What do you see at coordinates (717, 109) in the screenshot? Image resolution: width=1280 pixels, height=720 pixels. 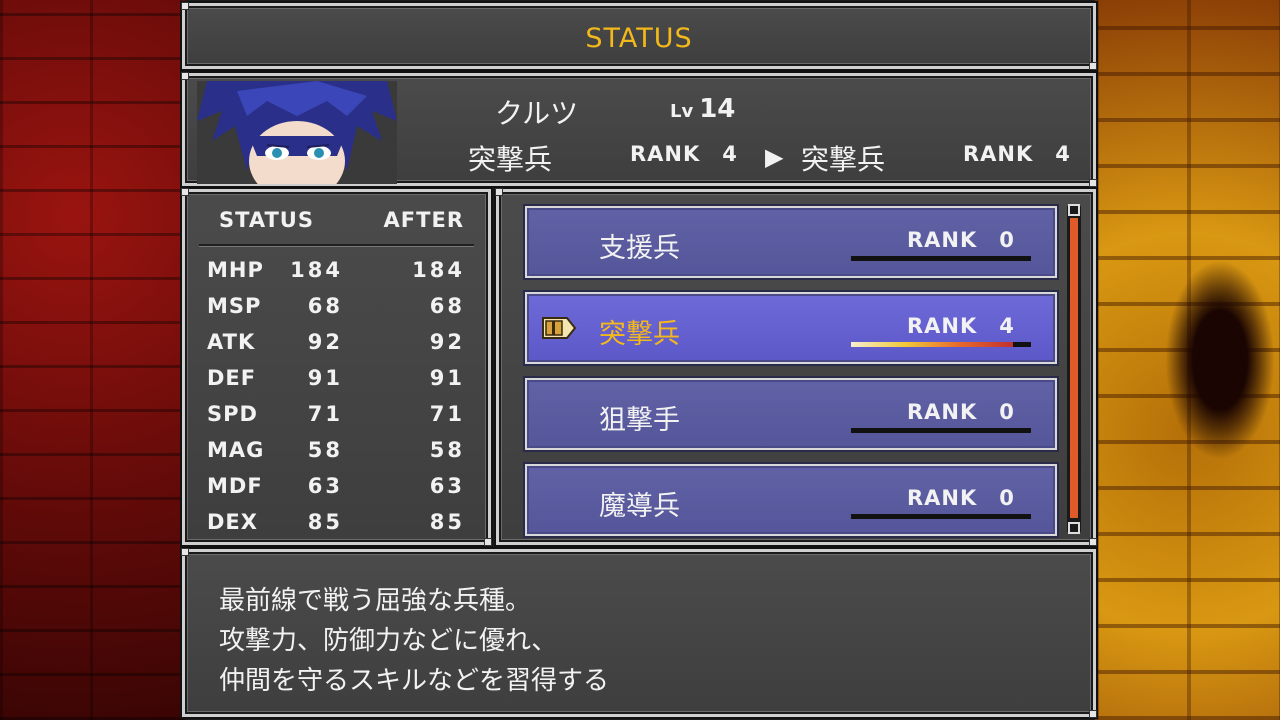 I see `level-value: 14` at bounding box center [717, 109].